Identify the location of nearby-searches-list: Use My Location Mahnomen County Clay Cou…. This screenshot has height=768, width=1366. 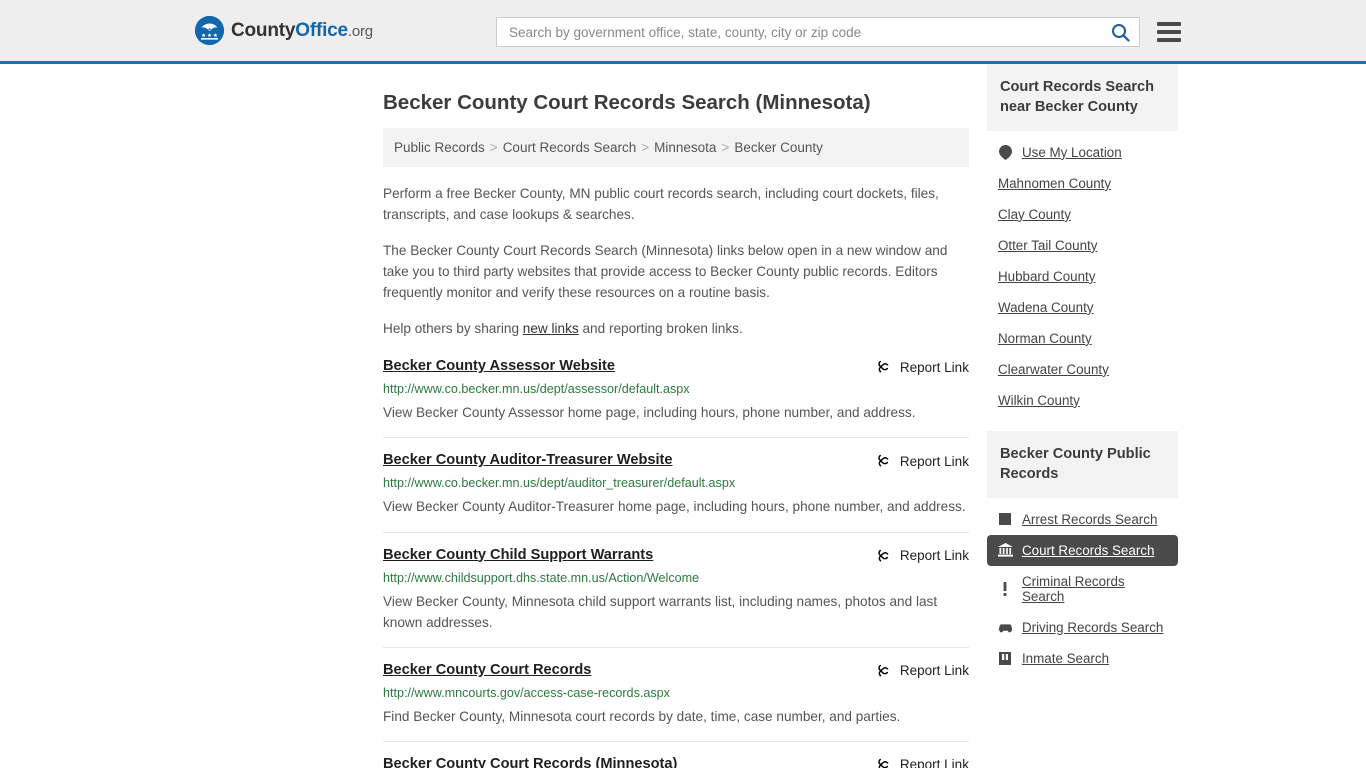
(1082, 273).